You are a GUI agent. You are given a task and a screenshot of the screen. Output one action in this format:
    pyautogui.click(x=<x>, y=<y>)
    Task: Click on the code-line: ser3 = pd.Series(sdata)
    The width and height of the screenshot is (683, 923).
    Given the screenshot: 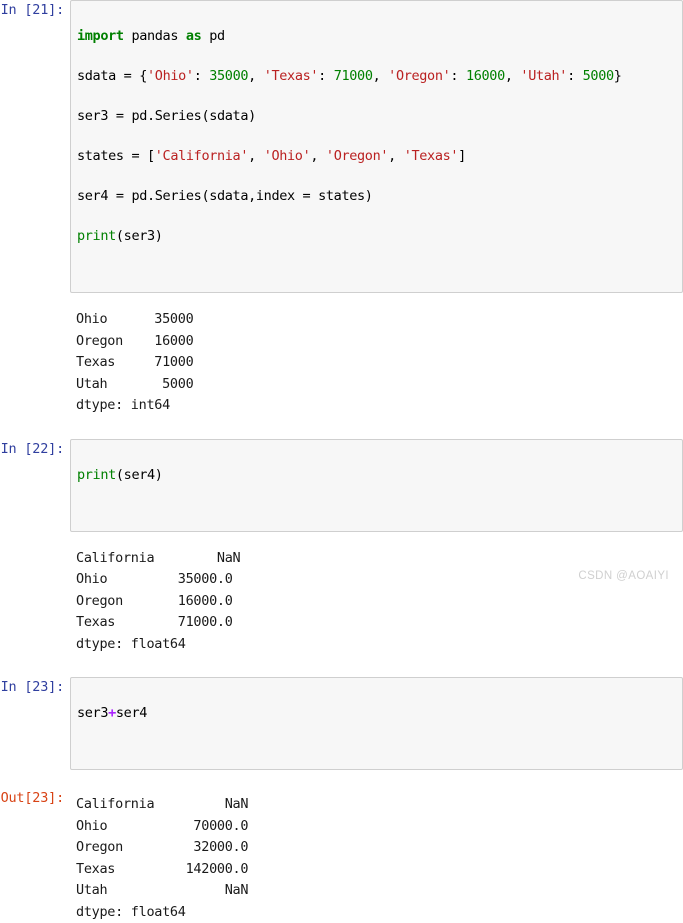 What is the action you would take?
    pyautogui.click(x=166, y=116)
    